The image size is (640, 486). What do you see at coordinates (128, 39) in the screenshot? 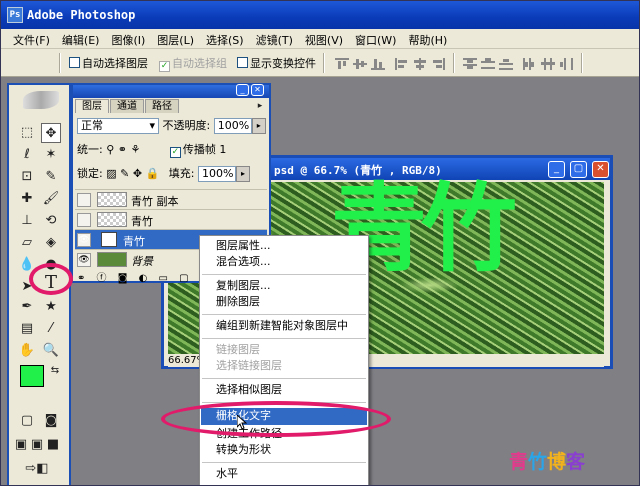
I see `menu-image: 图像(I)` at bounding box center [128, 39].